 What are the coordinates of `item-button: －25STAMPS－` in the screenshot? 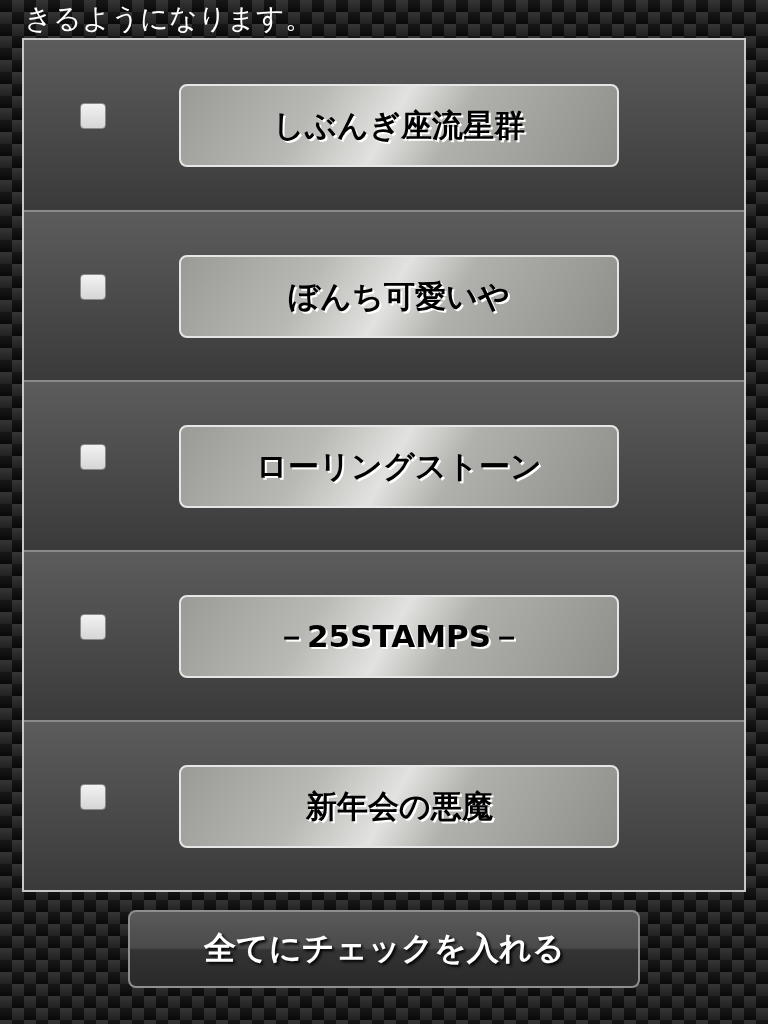 It's located at (399, 636).